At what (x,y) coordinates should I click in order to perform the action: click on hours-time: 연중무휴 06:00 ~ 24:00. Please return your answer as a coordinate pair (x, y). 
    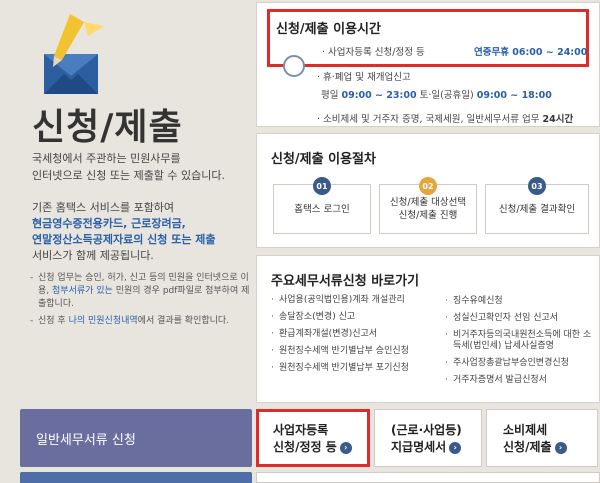
    Looking at the image, I should click on (530, 51).